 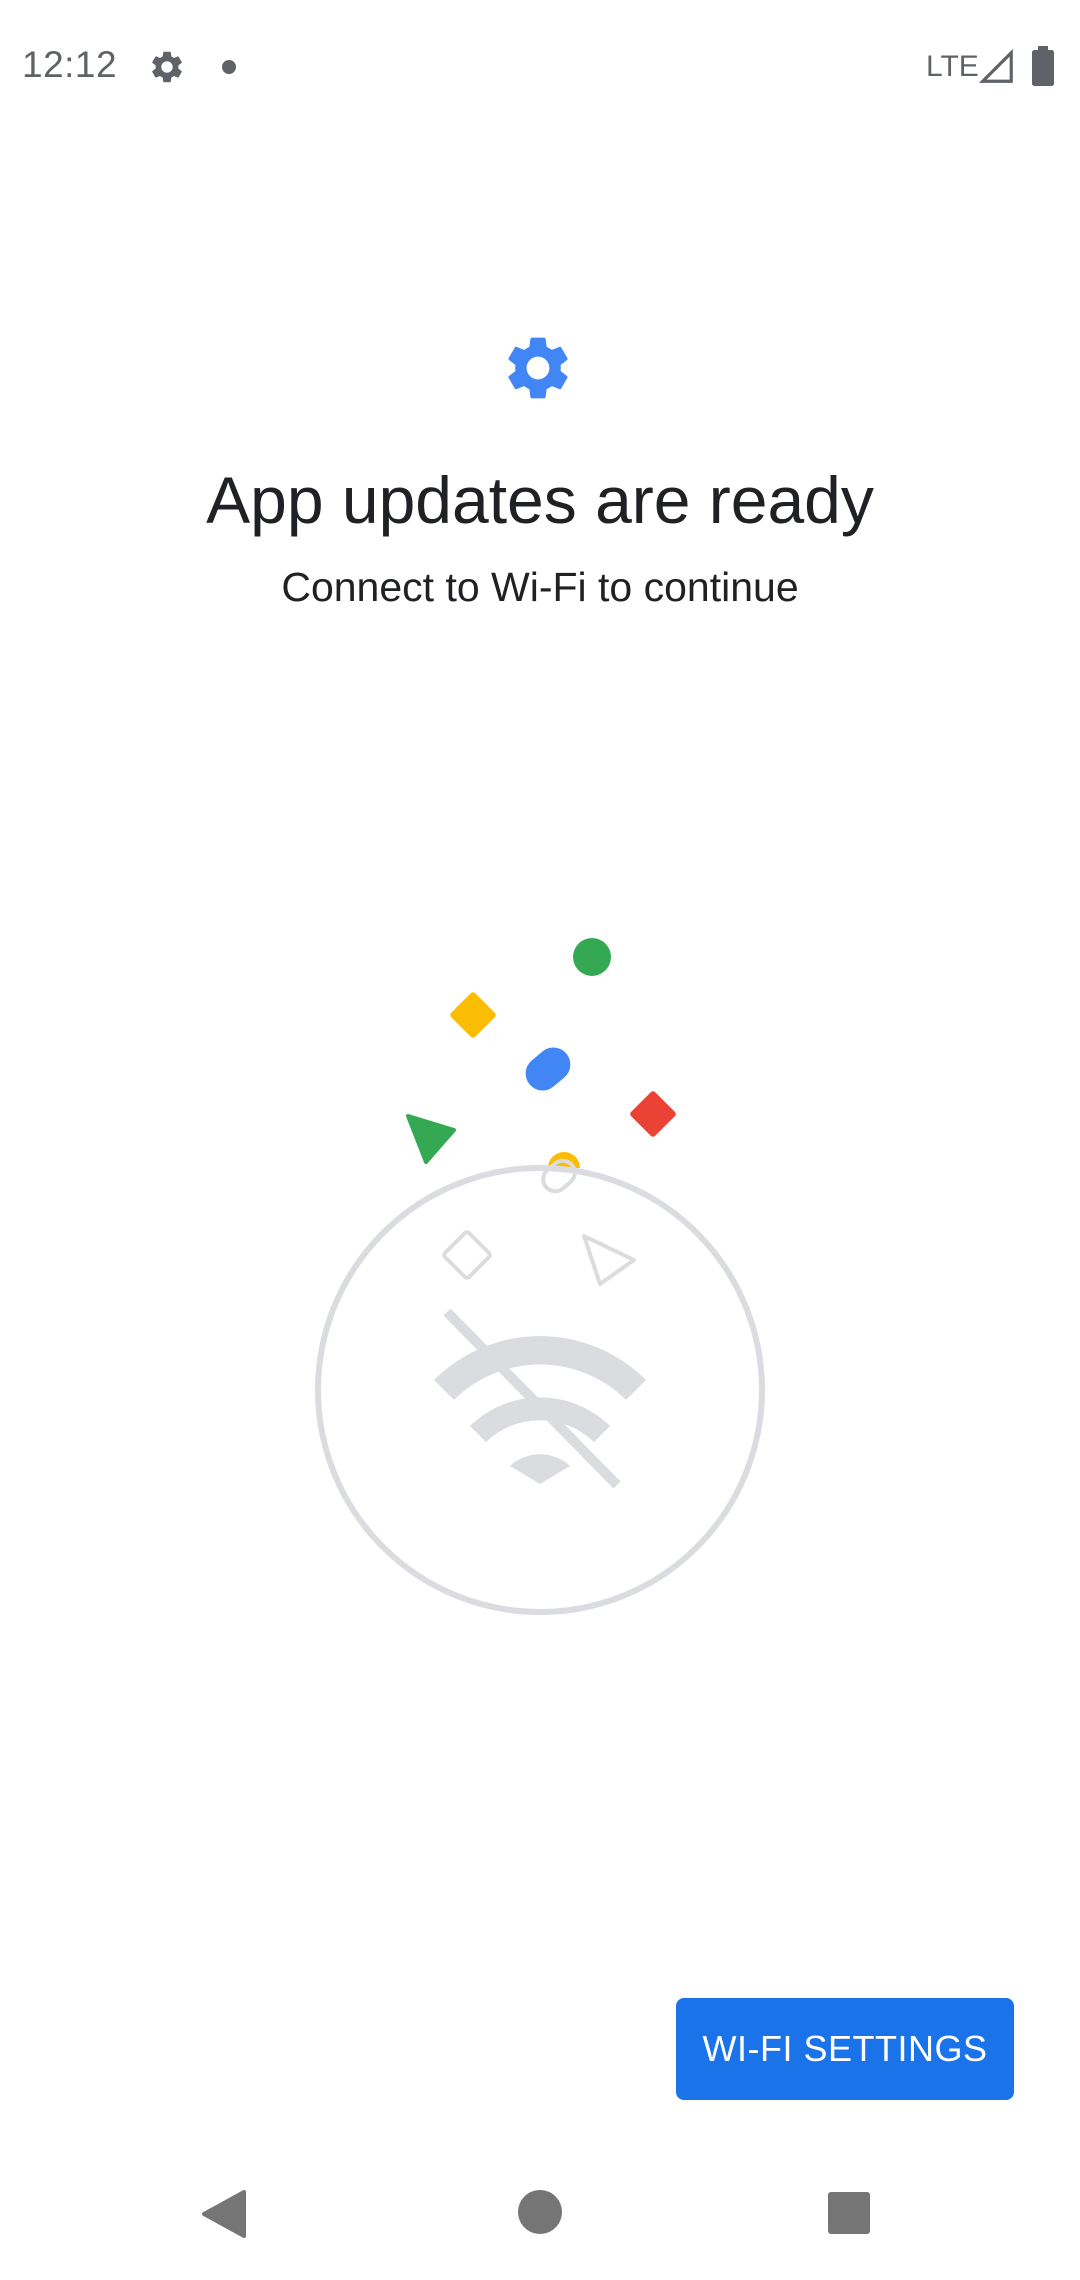 What do you see at coordinates (609, 1260) in the screenshot?
I see `outline-triangle-shape` at bounding box center [609, 1260].